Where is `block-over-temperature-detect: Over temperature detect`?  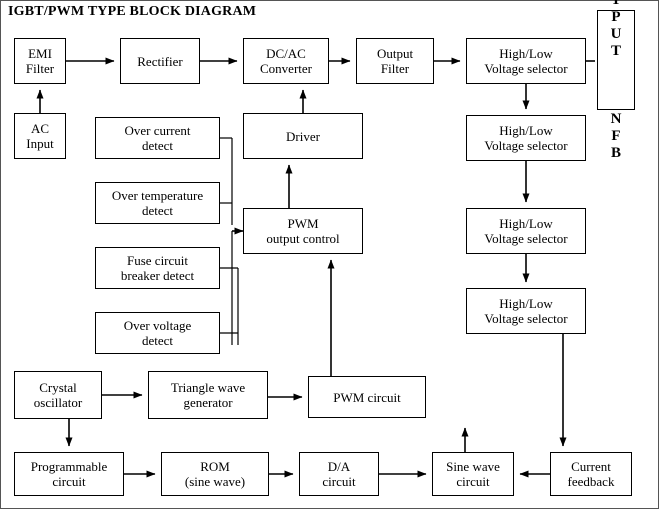
block-over-temperature-detect: Over temperature detect is located at coordinates (157, 203).